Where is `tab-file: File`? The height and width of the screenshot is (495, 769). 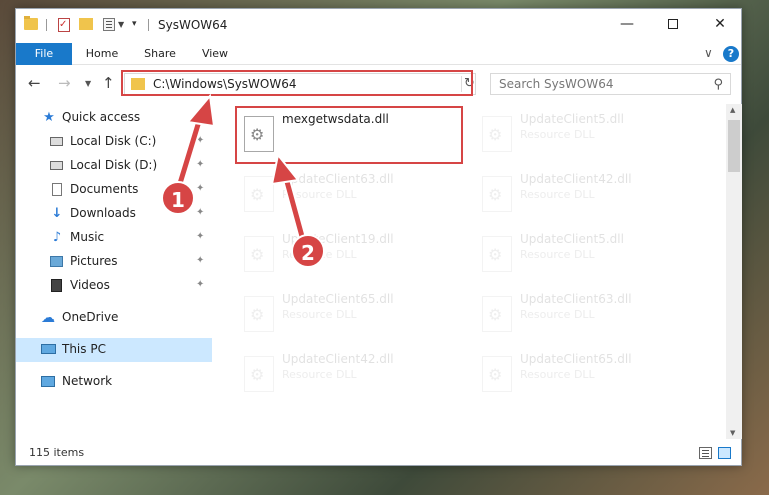 tab-file: File is located at coordinates (44, 54).